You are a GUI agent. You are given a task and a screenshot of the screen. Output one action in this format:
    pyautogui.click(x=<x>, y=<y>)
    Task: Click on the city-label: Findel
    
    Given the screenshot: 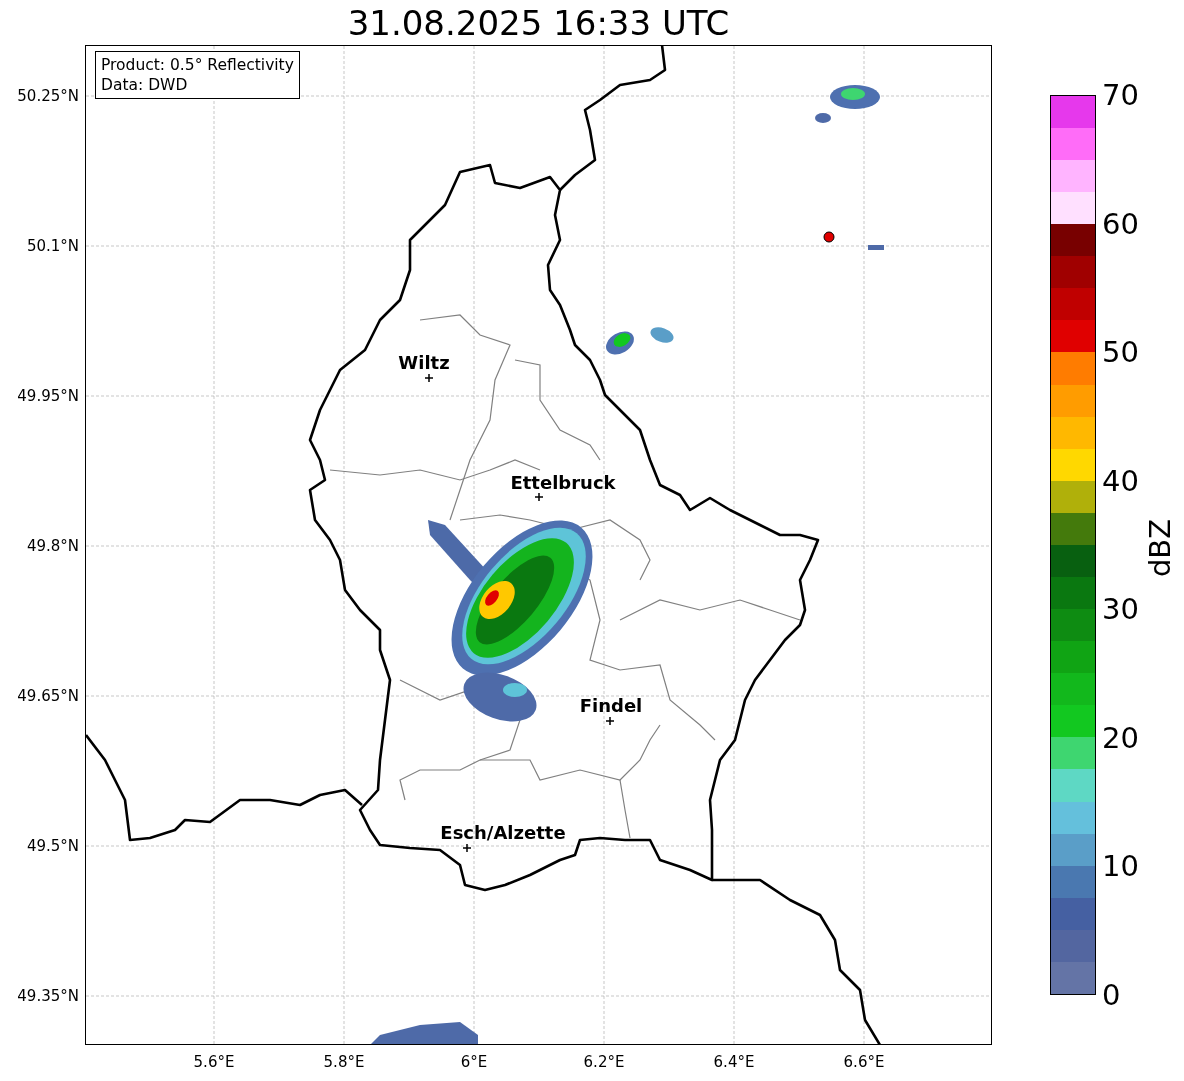 What is the action you would take?
    pyautogui.click(x=611, y=705)
    